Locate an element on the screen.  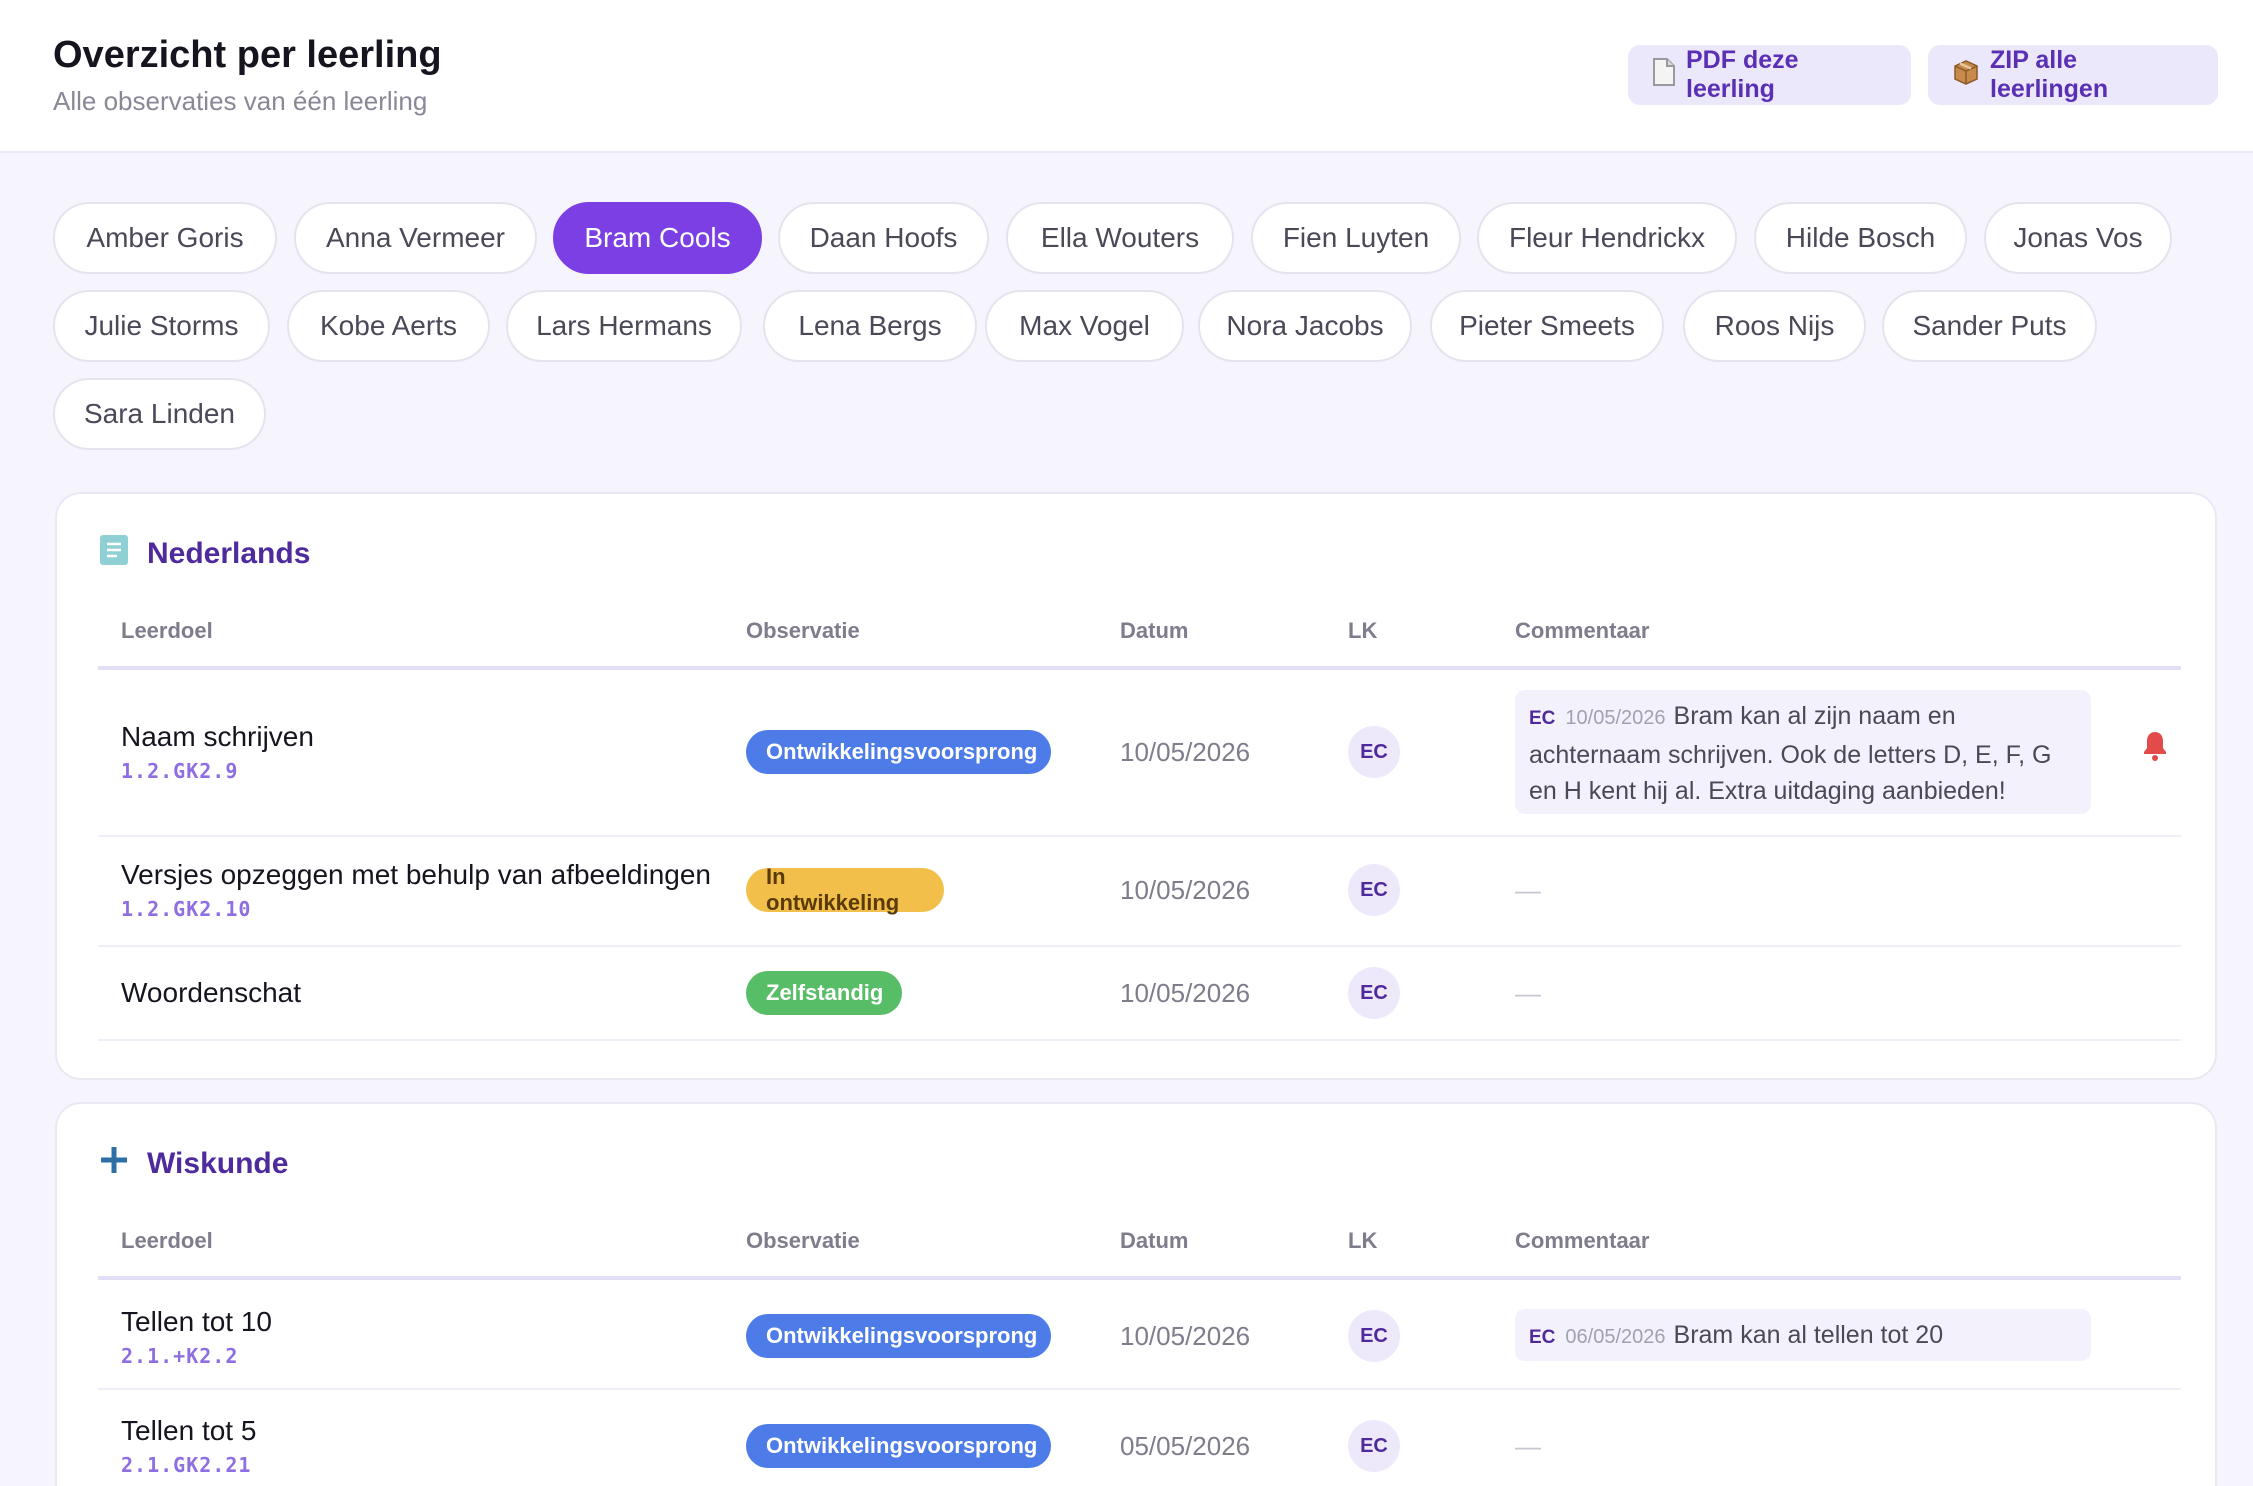
student-chip: Fien Luyten is located at coordinates (1356, 238).